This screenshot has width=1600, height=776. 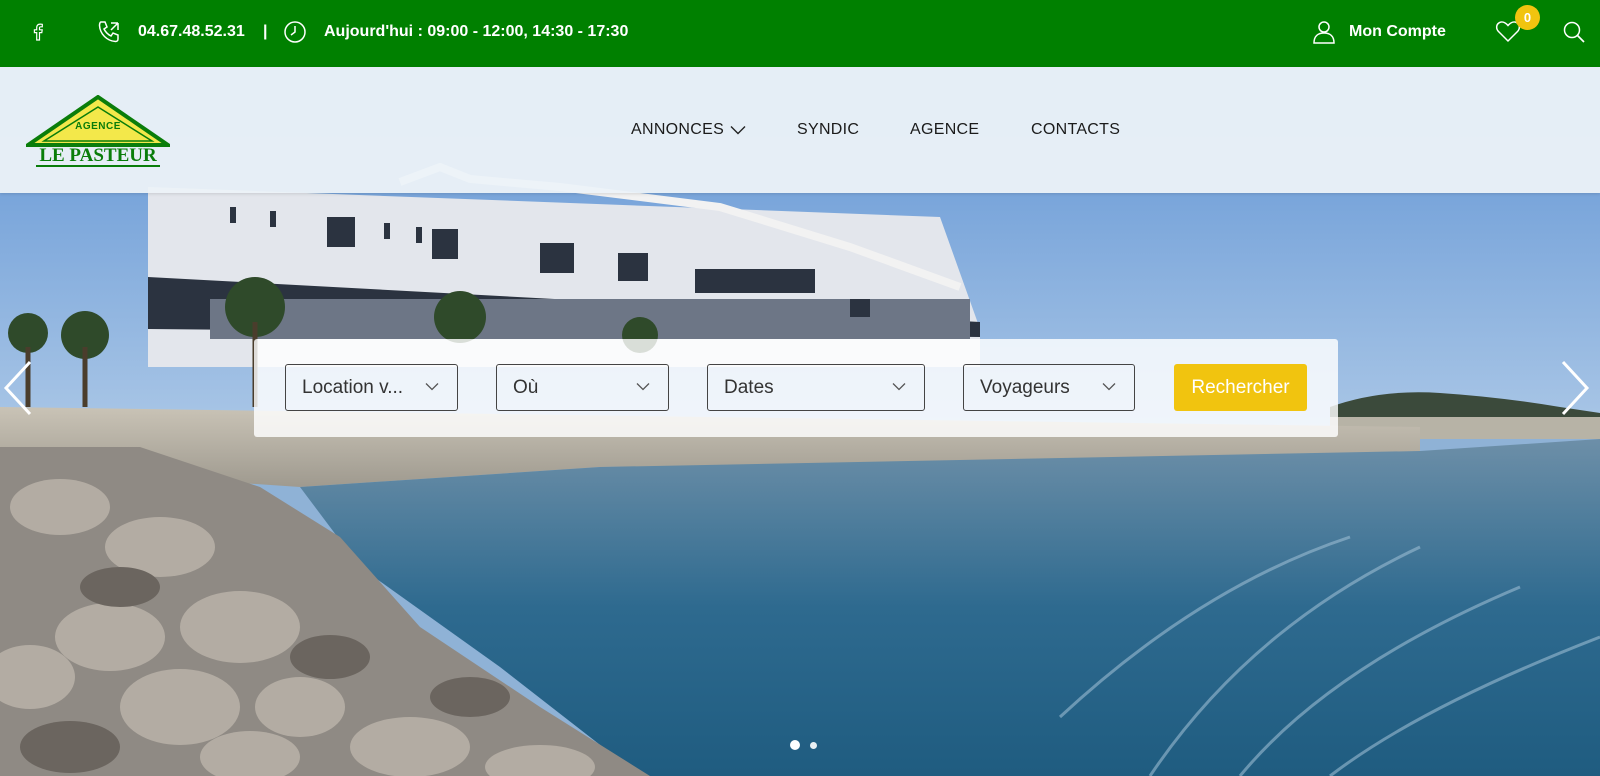 I want to click on arrow-left-icon, so click(x=17, y=388).